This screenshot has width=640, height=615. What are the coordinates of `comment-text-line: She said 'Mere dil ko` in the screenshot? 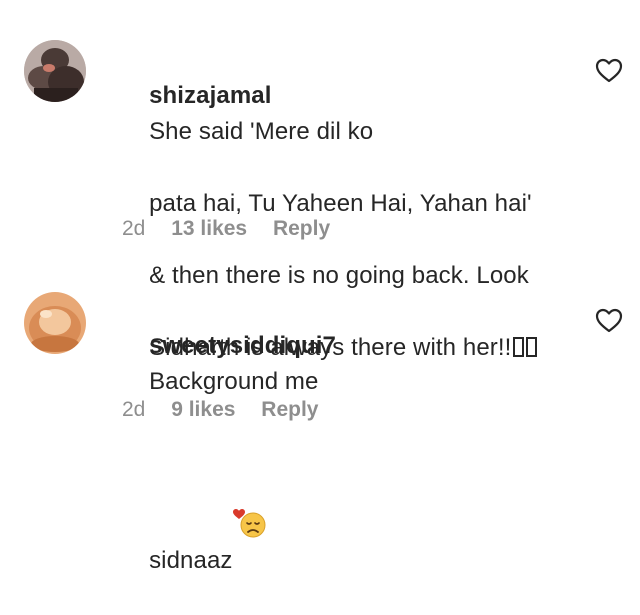 It's located at (261, 131).